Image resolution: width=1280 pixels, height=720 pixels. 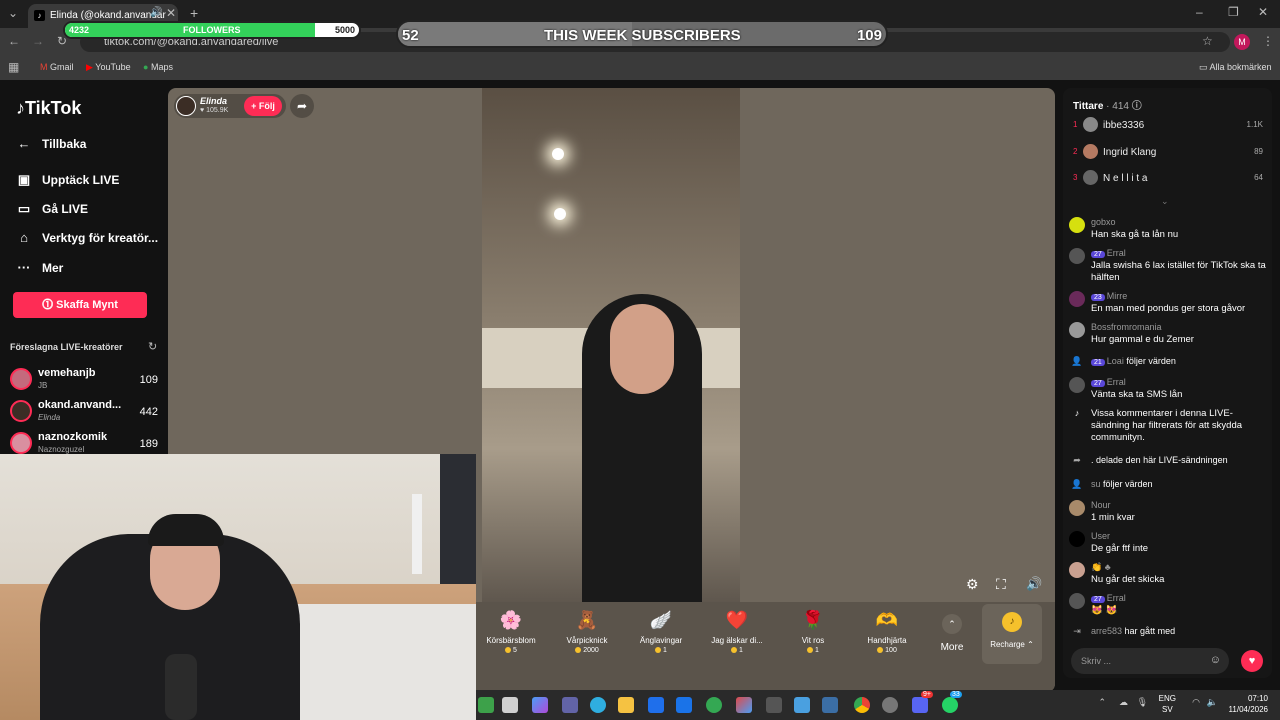 I want to click on network-drive-icon: ☁, so click(x=1123, y=702).